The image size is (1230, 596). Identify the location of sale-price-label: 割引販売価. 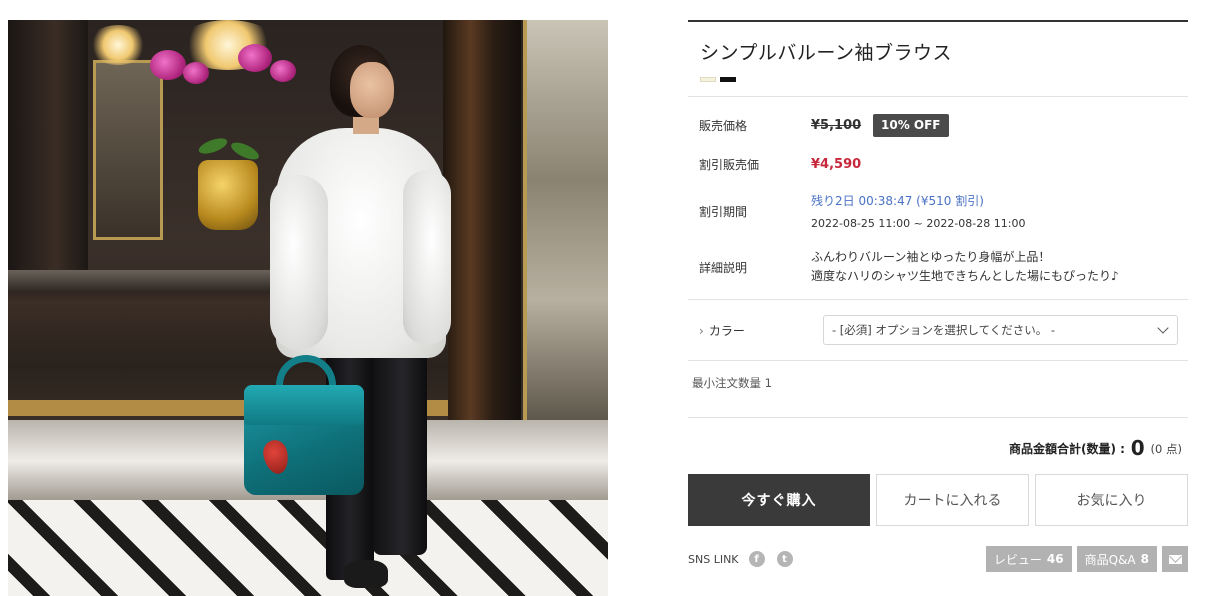
(729, 164).